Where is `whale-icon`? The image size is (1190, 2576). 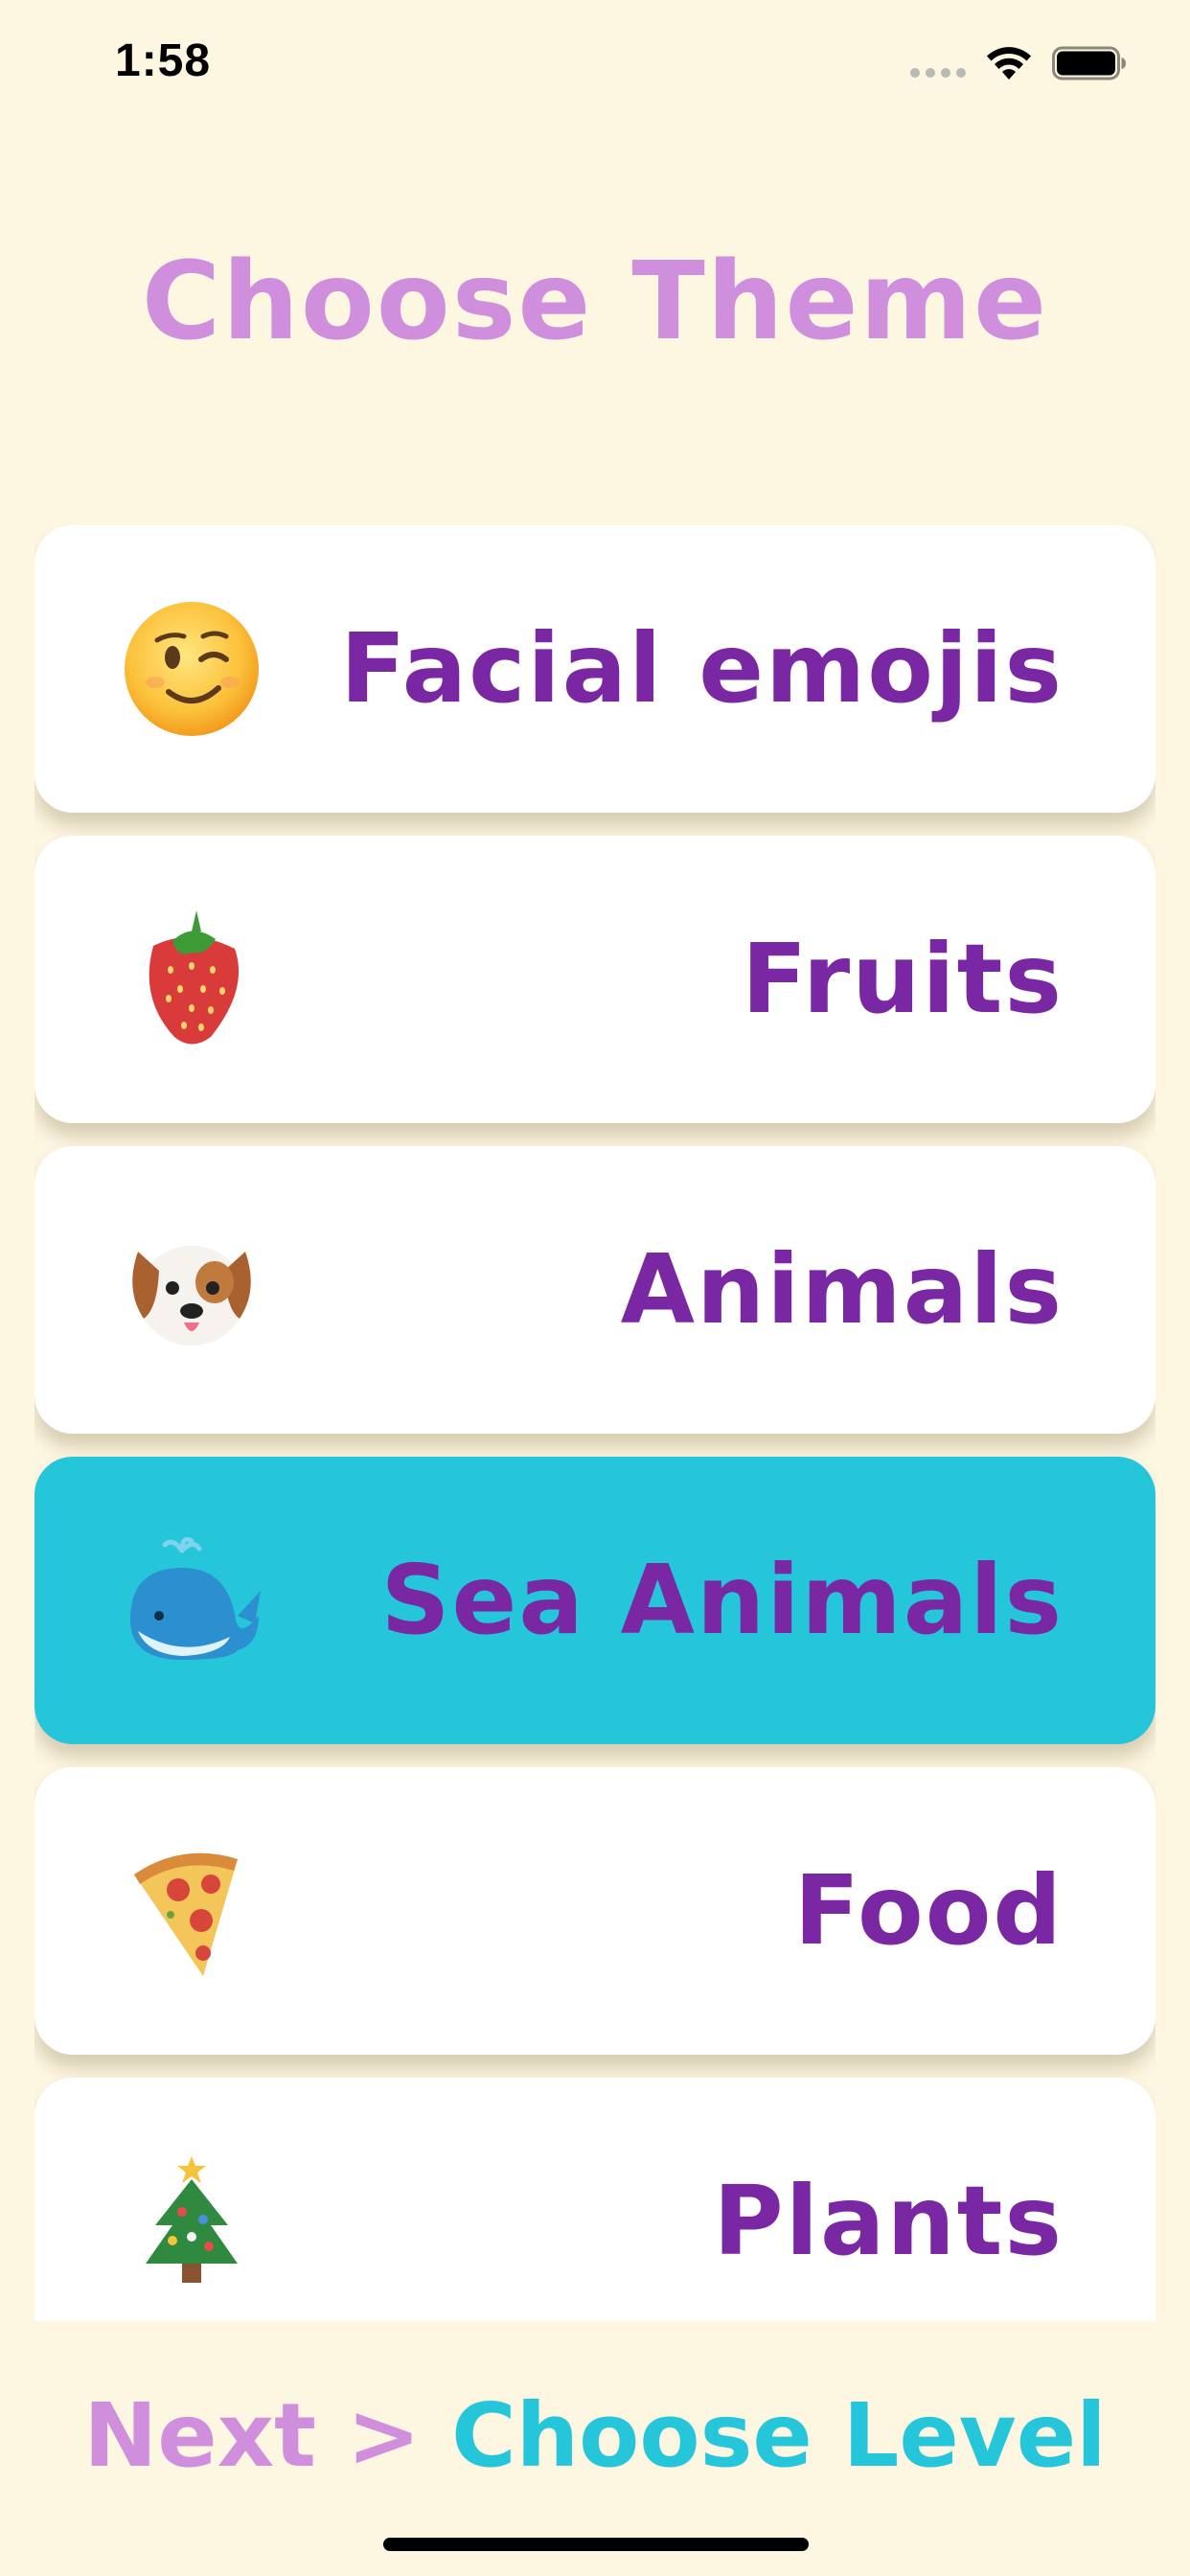
whale-icon is located at coordinates (191, 1600).